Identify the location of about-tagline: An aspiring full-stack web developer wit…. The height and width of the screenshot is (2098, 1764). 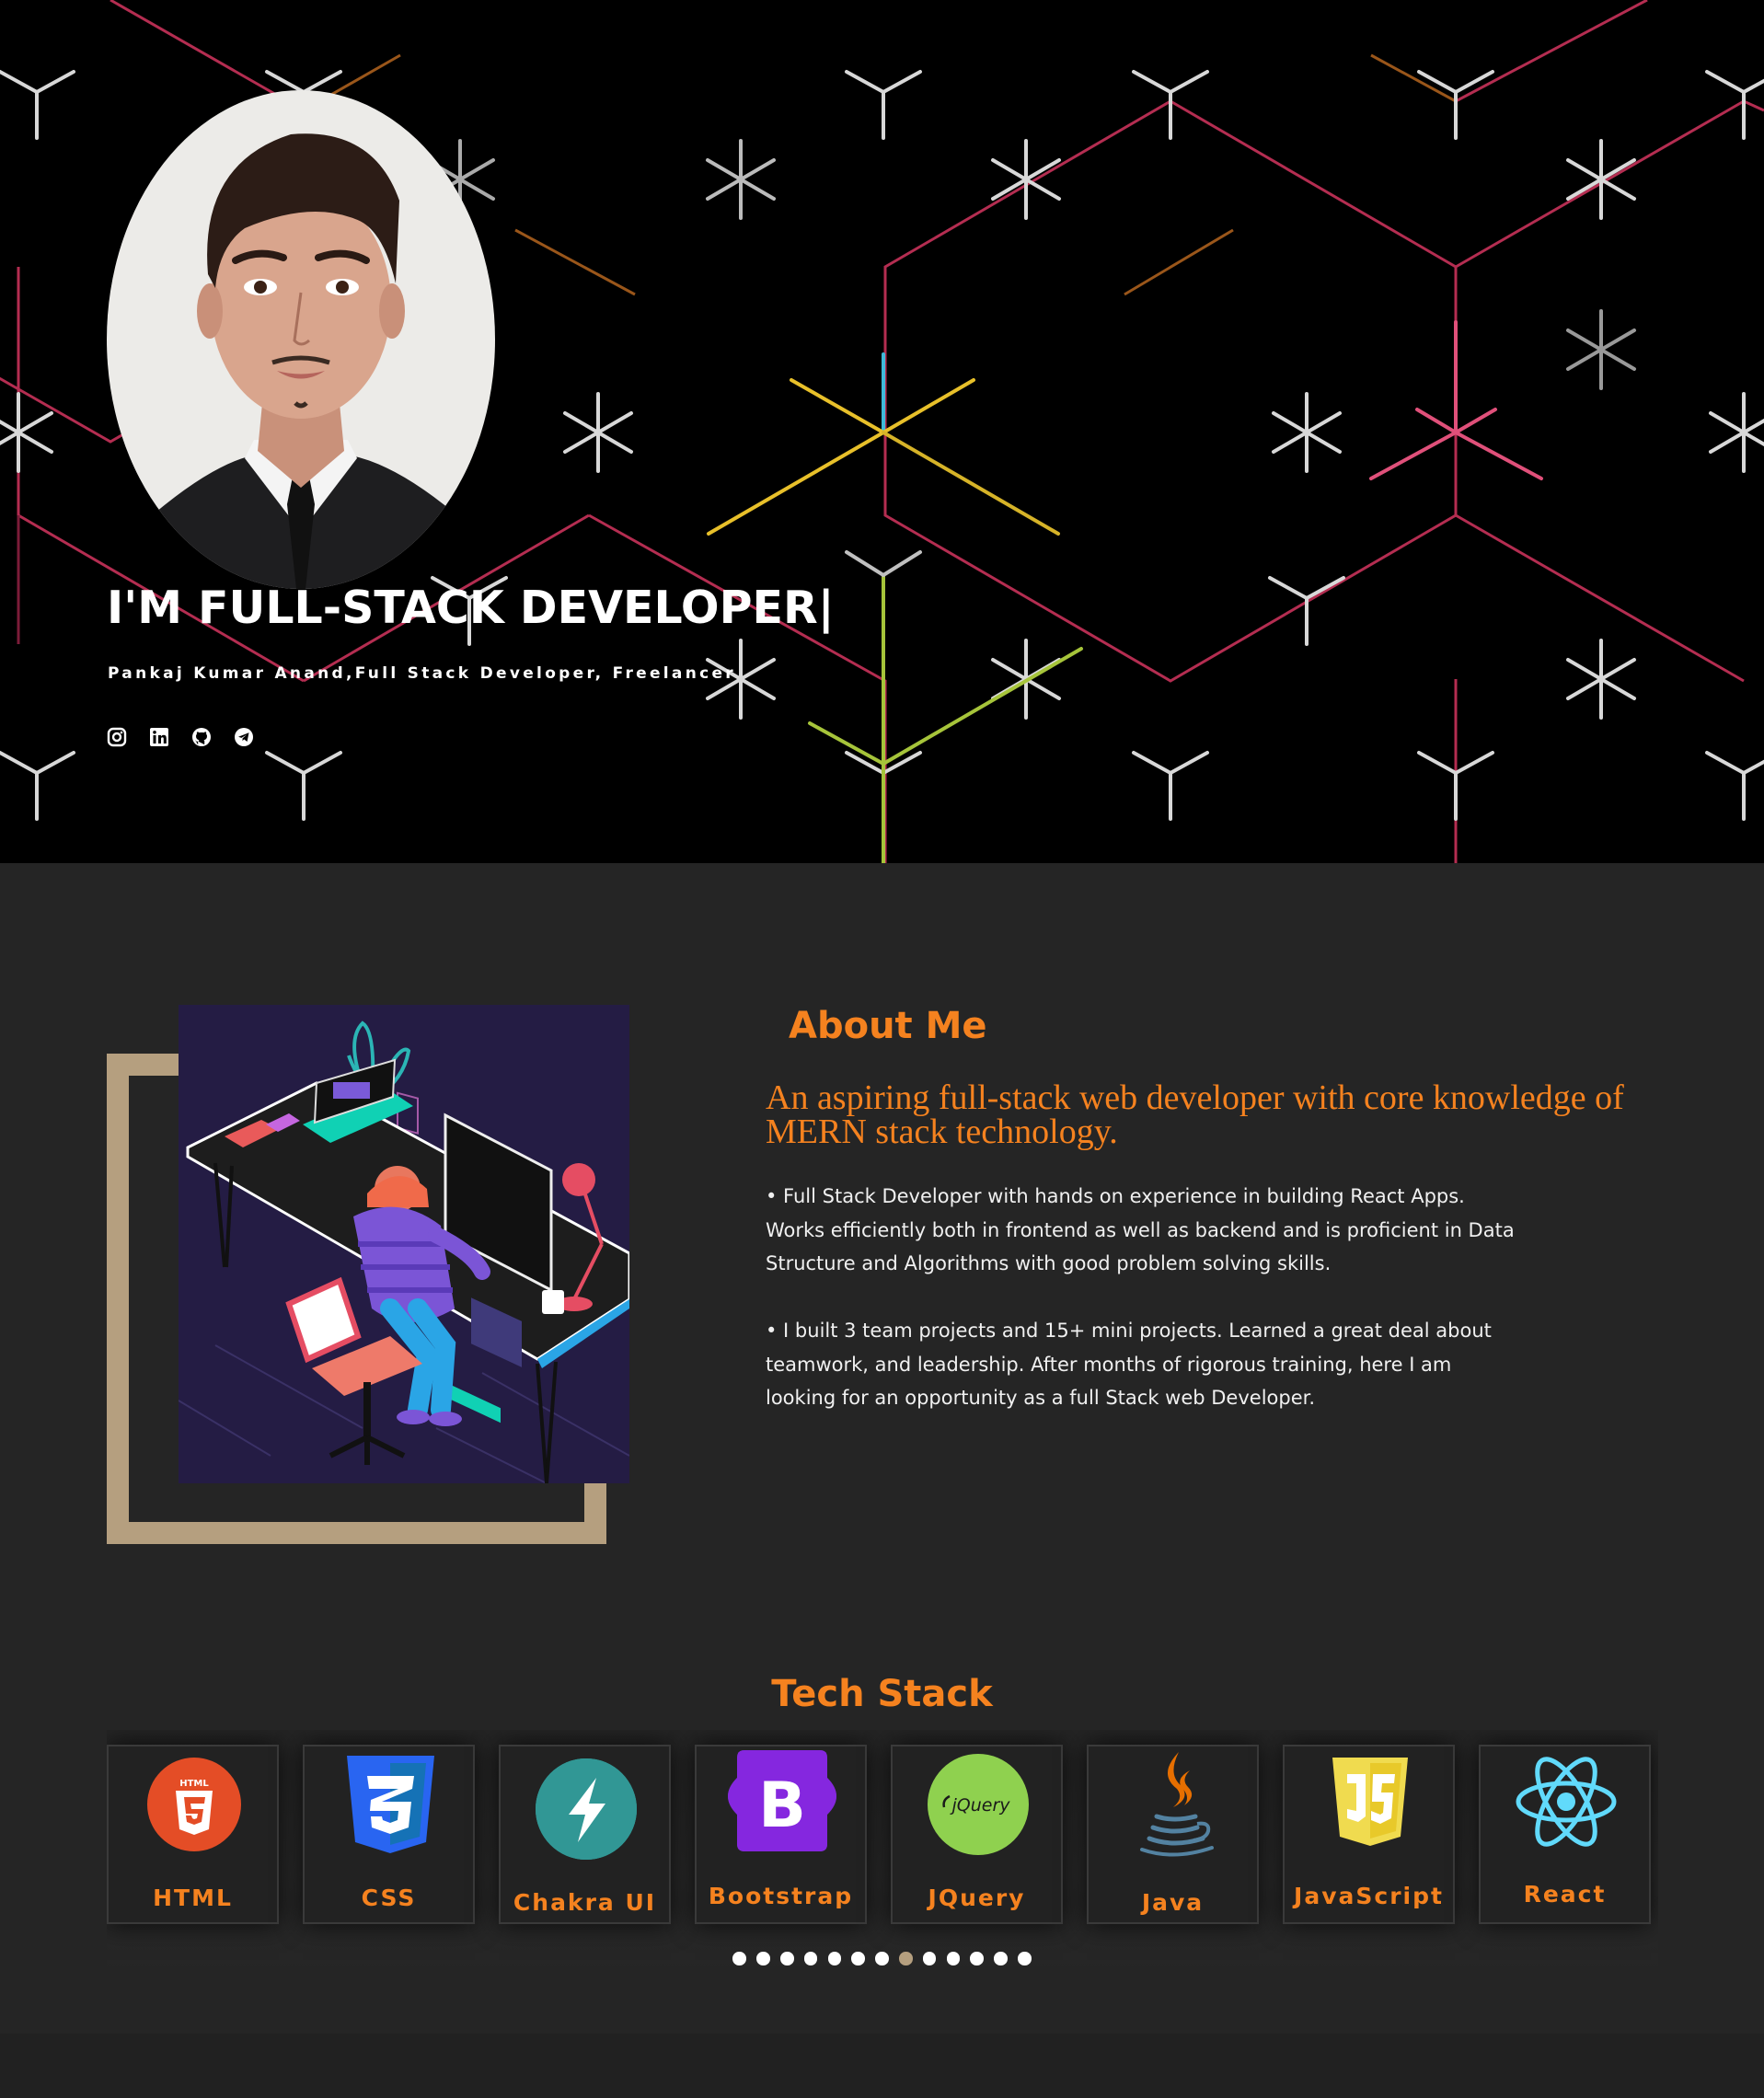
(1195, 1114).